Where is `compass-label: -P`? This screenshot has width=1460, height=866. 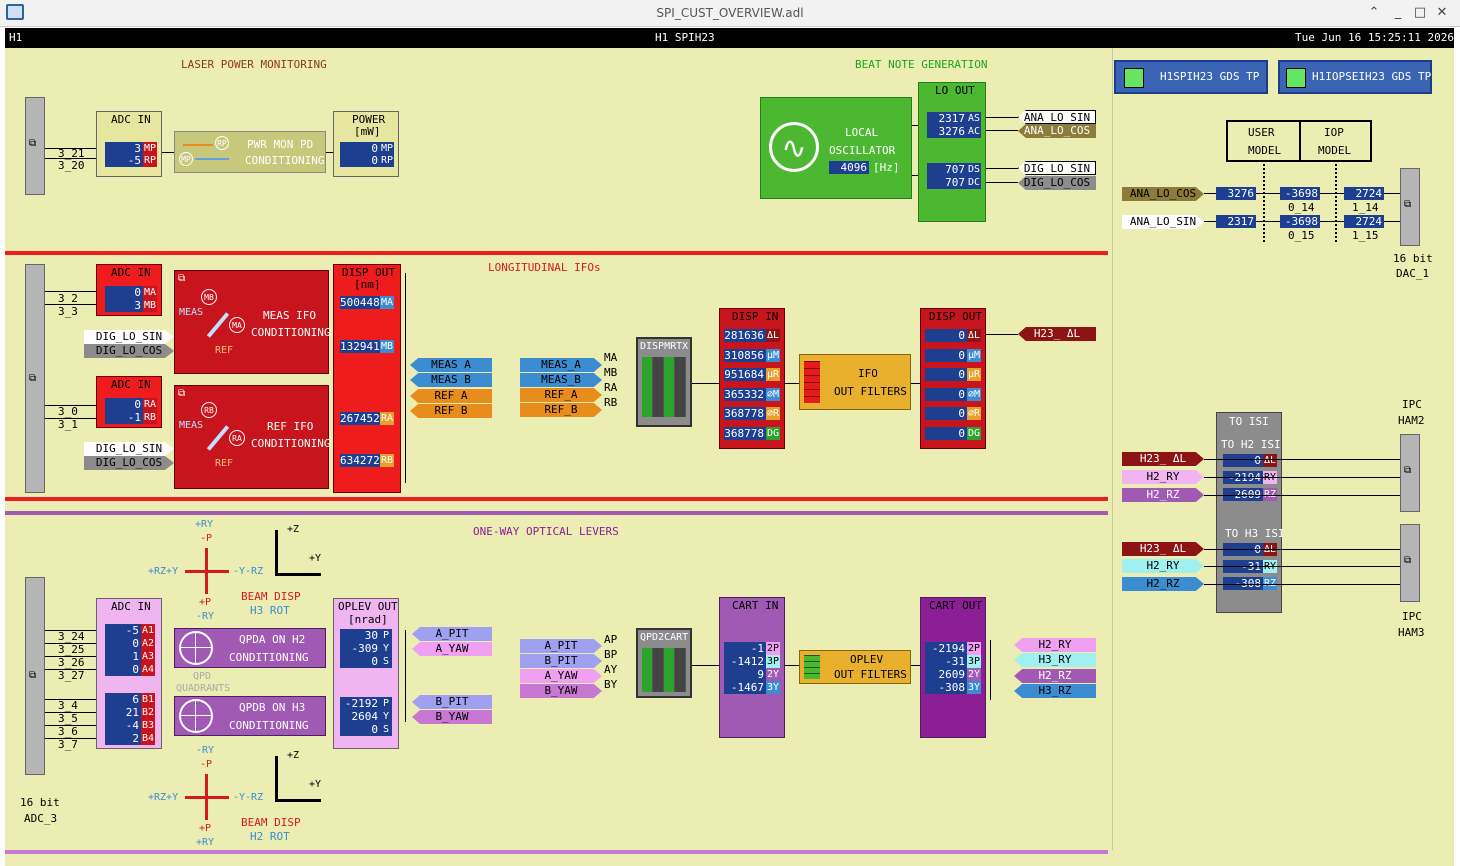 compass-label: -P is located at coordinates (206, 538).